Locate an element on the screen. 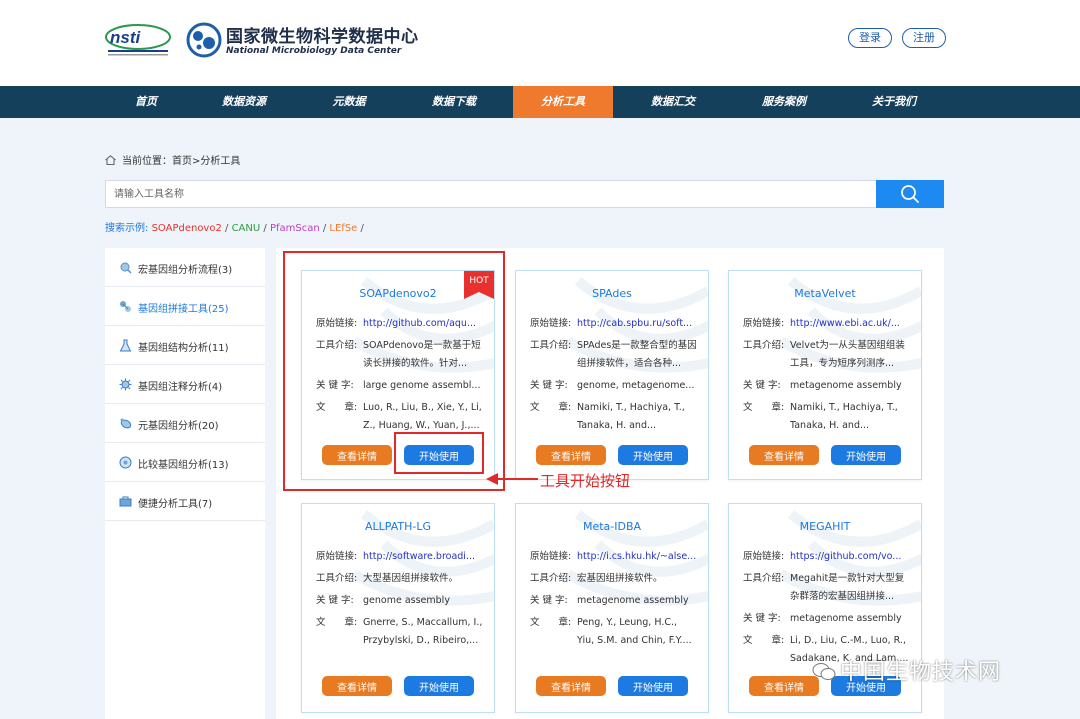 The width and height of the screenshot is (1080, 719). tool-card-intro-row: 工具介绍: 宏基因组拼接软件。 is located at coordinates (616, 579).